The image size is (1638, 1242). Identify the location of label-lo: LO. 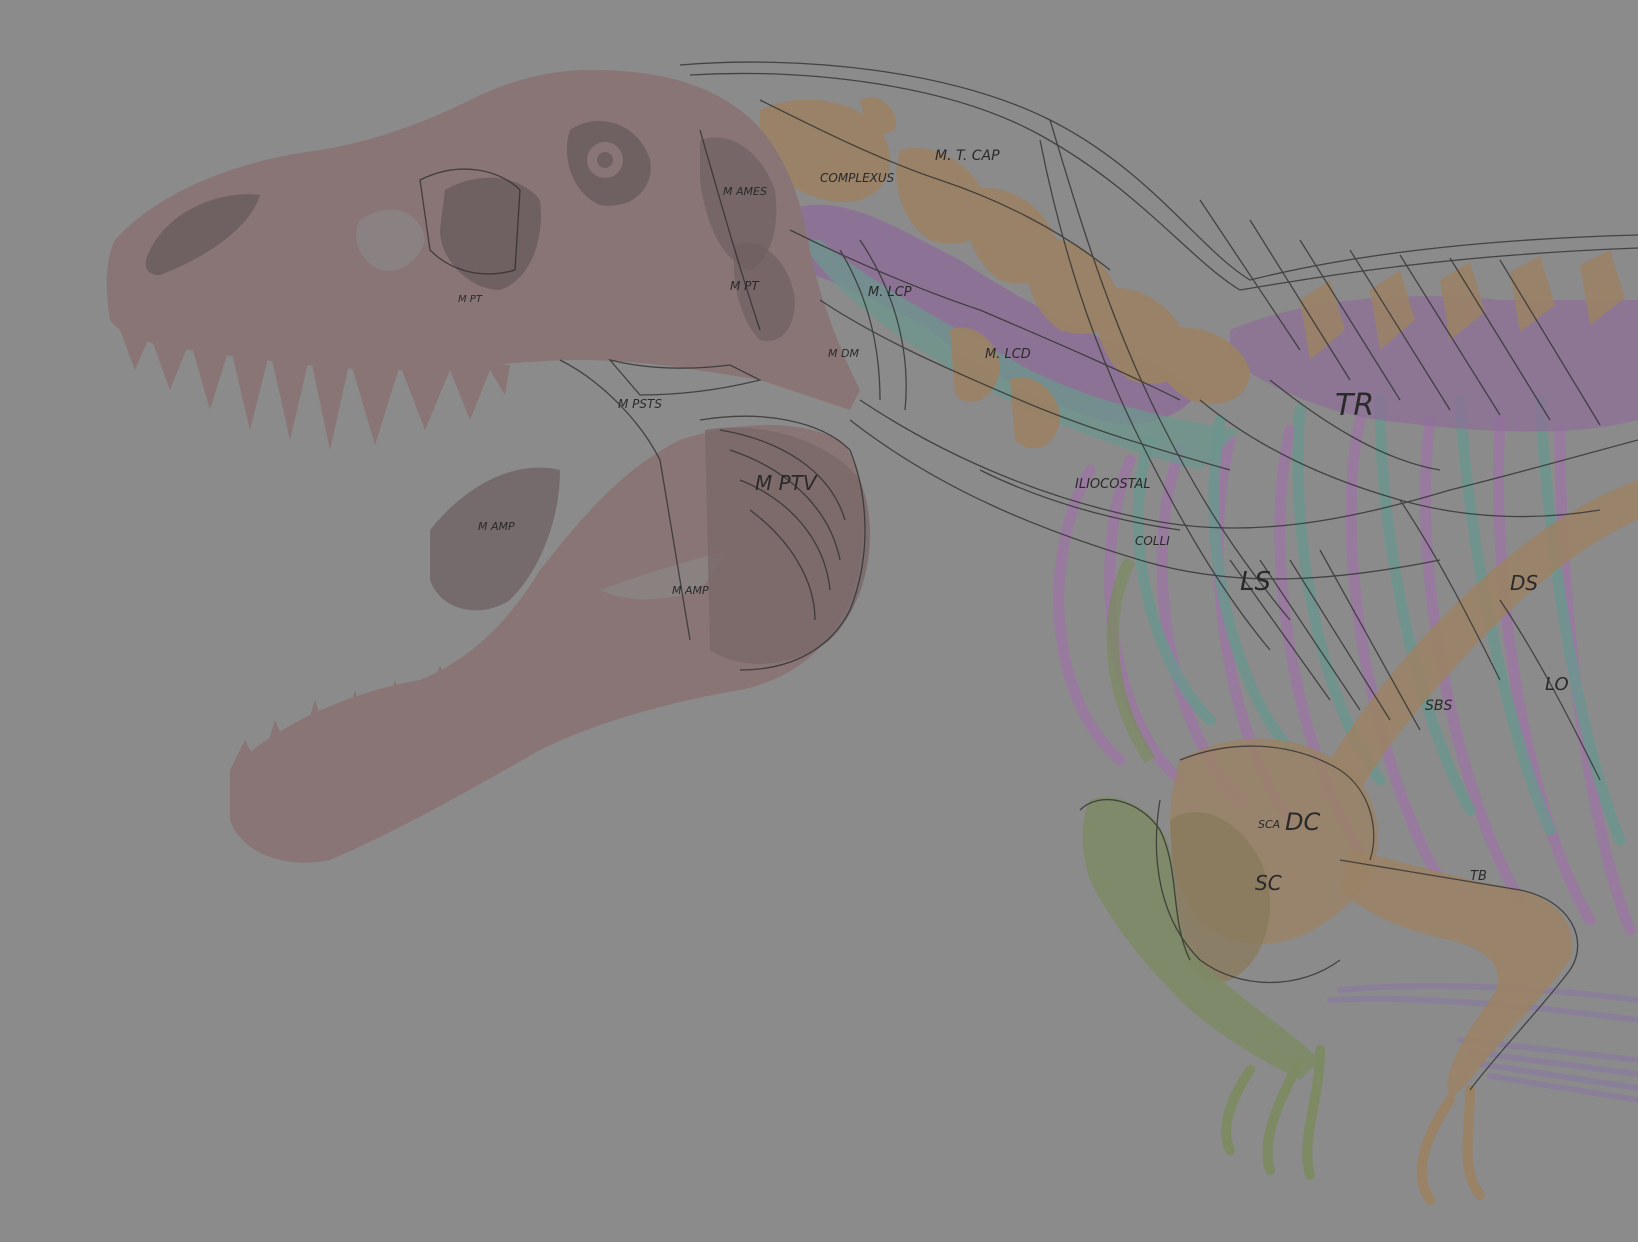
(1557, 684).